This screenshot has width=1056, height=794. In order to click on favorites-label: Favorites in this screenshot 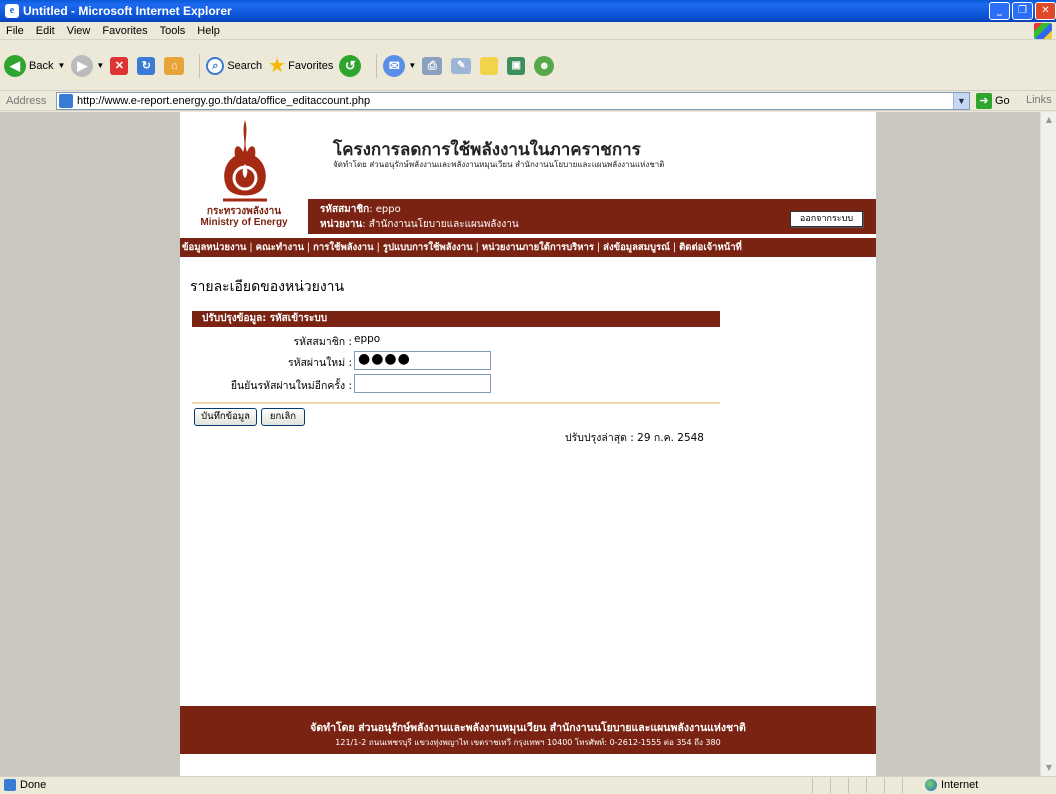, I will do `click(311, 65)`.